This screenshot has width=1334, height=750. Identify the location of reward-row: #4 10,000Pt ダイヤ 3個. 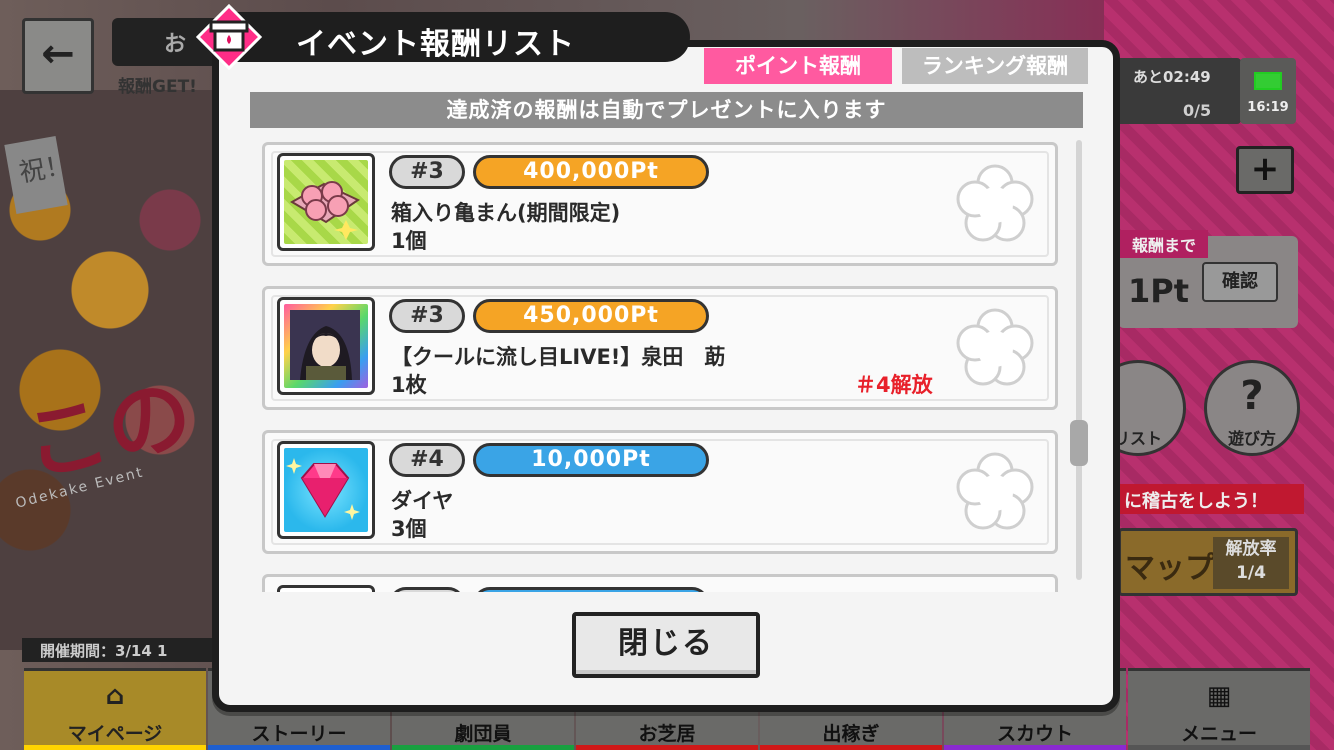
(660, 492).